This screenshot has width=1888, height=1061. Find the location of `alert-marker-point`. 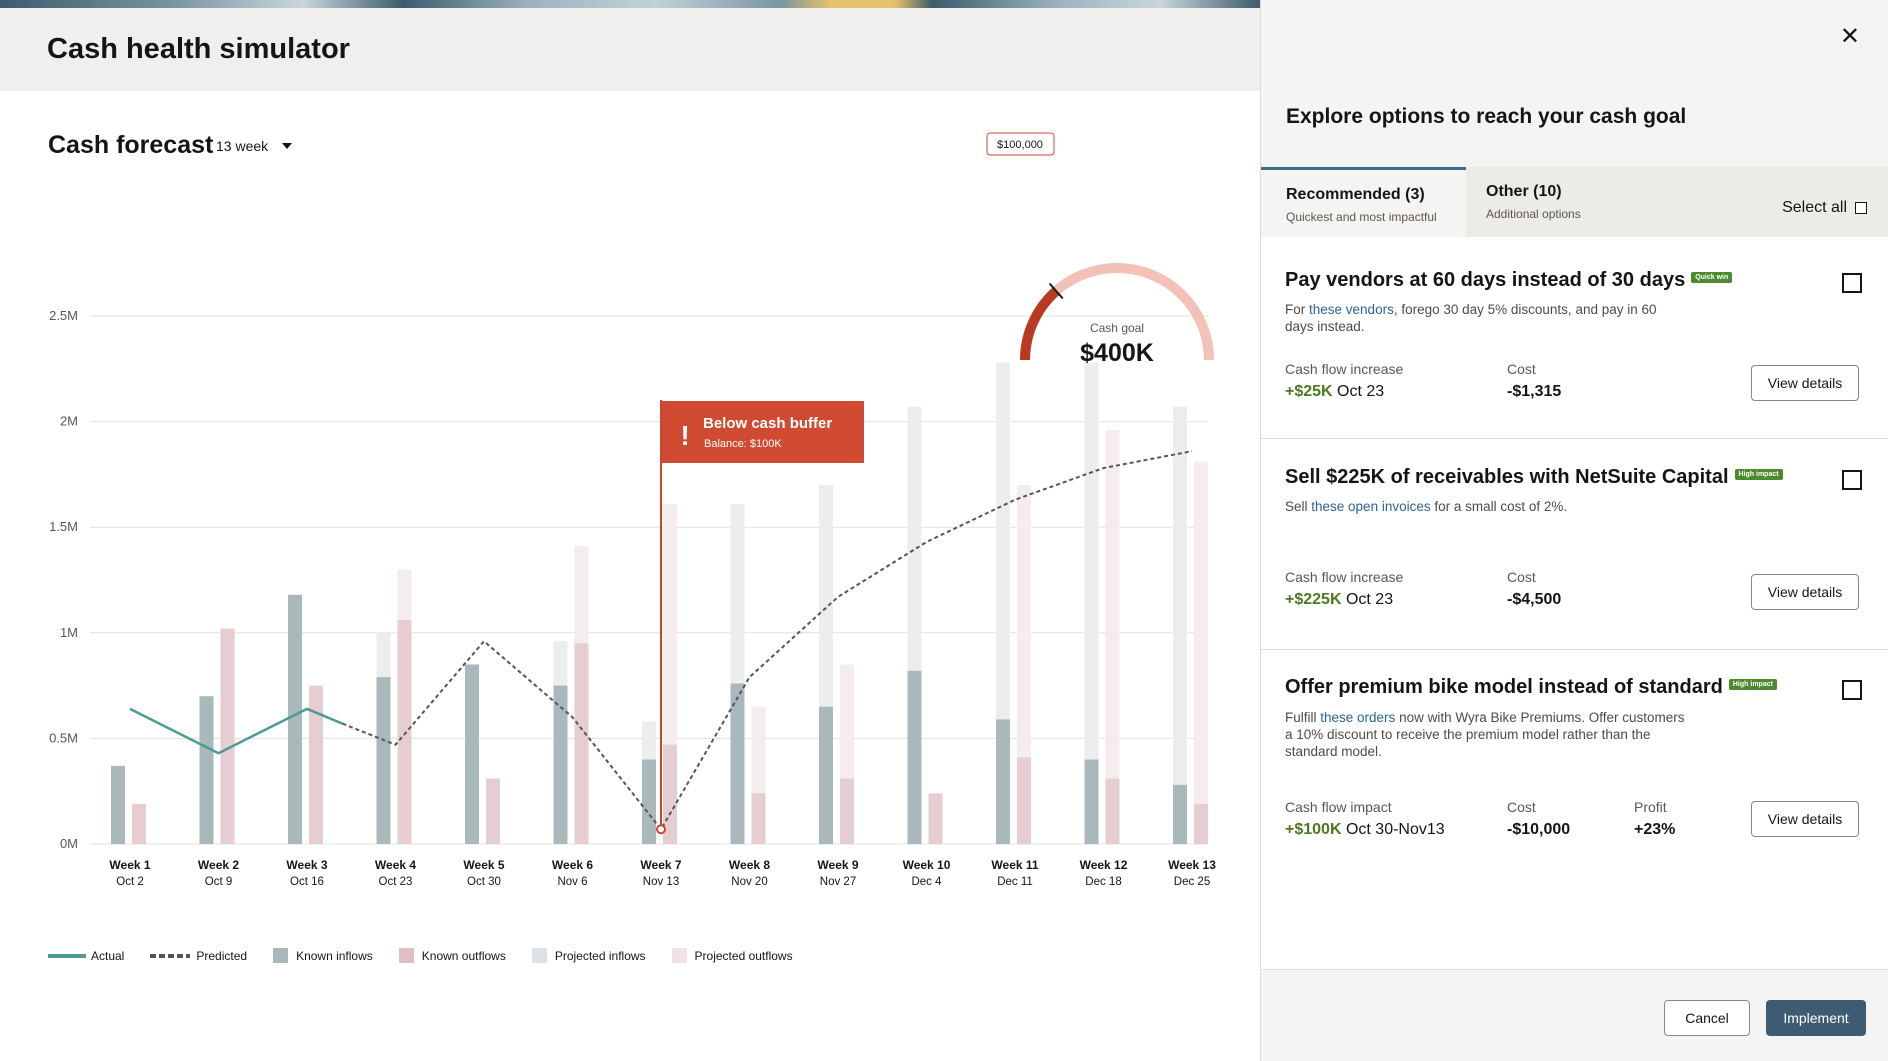

alert-marker-point is located at coordinates (661, 829).